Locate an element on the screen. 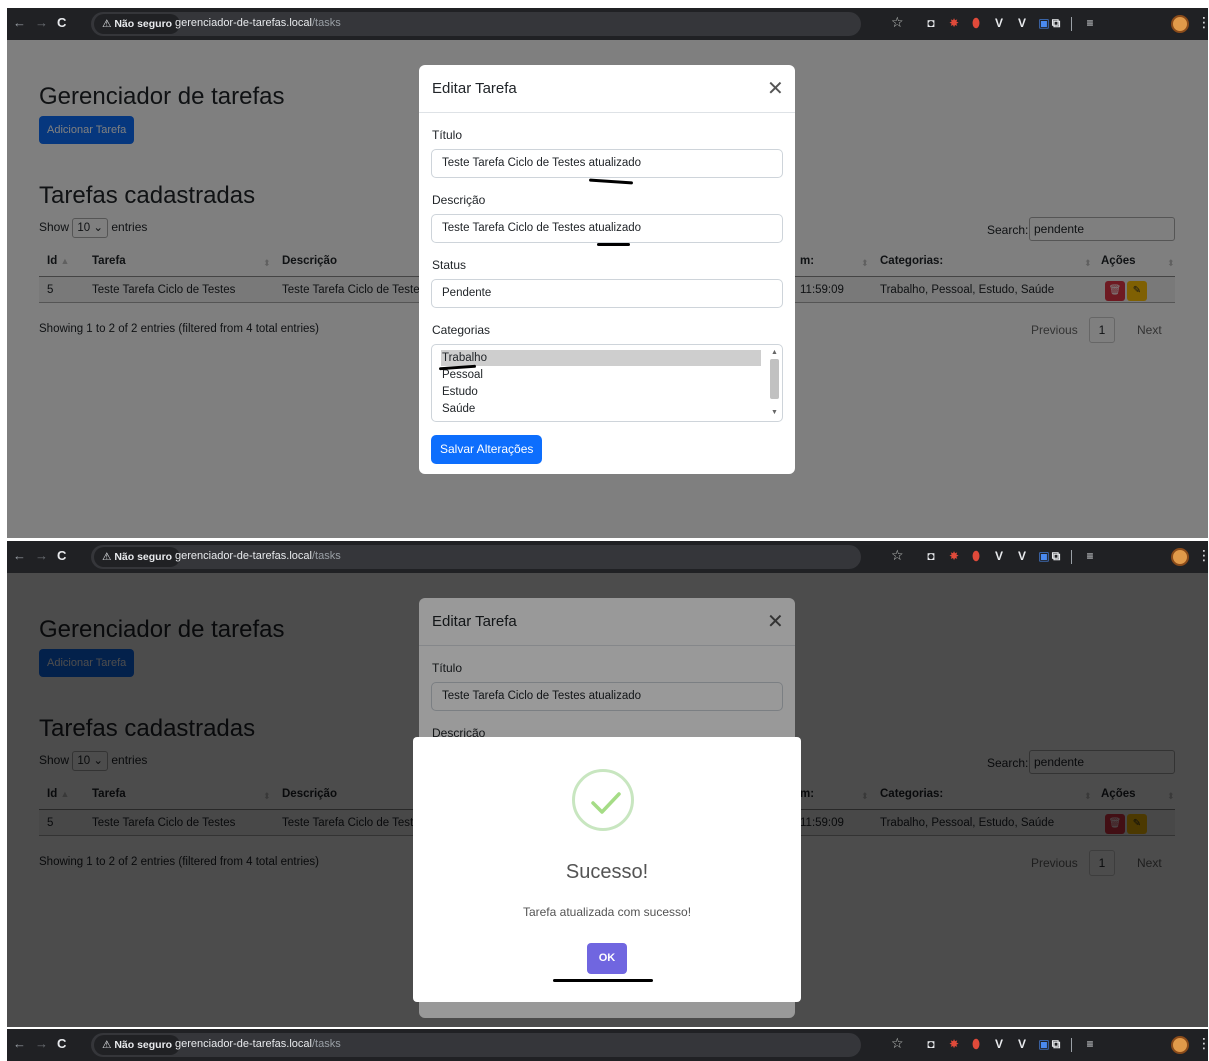 The width and height of the screenshot is (1209, 1061). titulo-label: Título is located at coordinates (447, 135).